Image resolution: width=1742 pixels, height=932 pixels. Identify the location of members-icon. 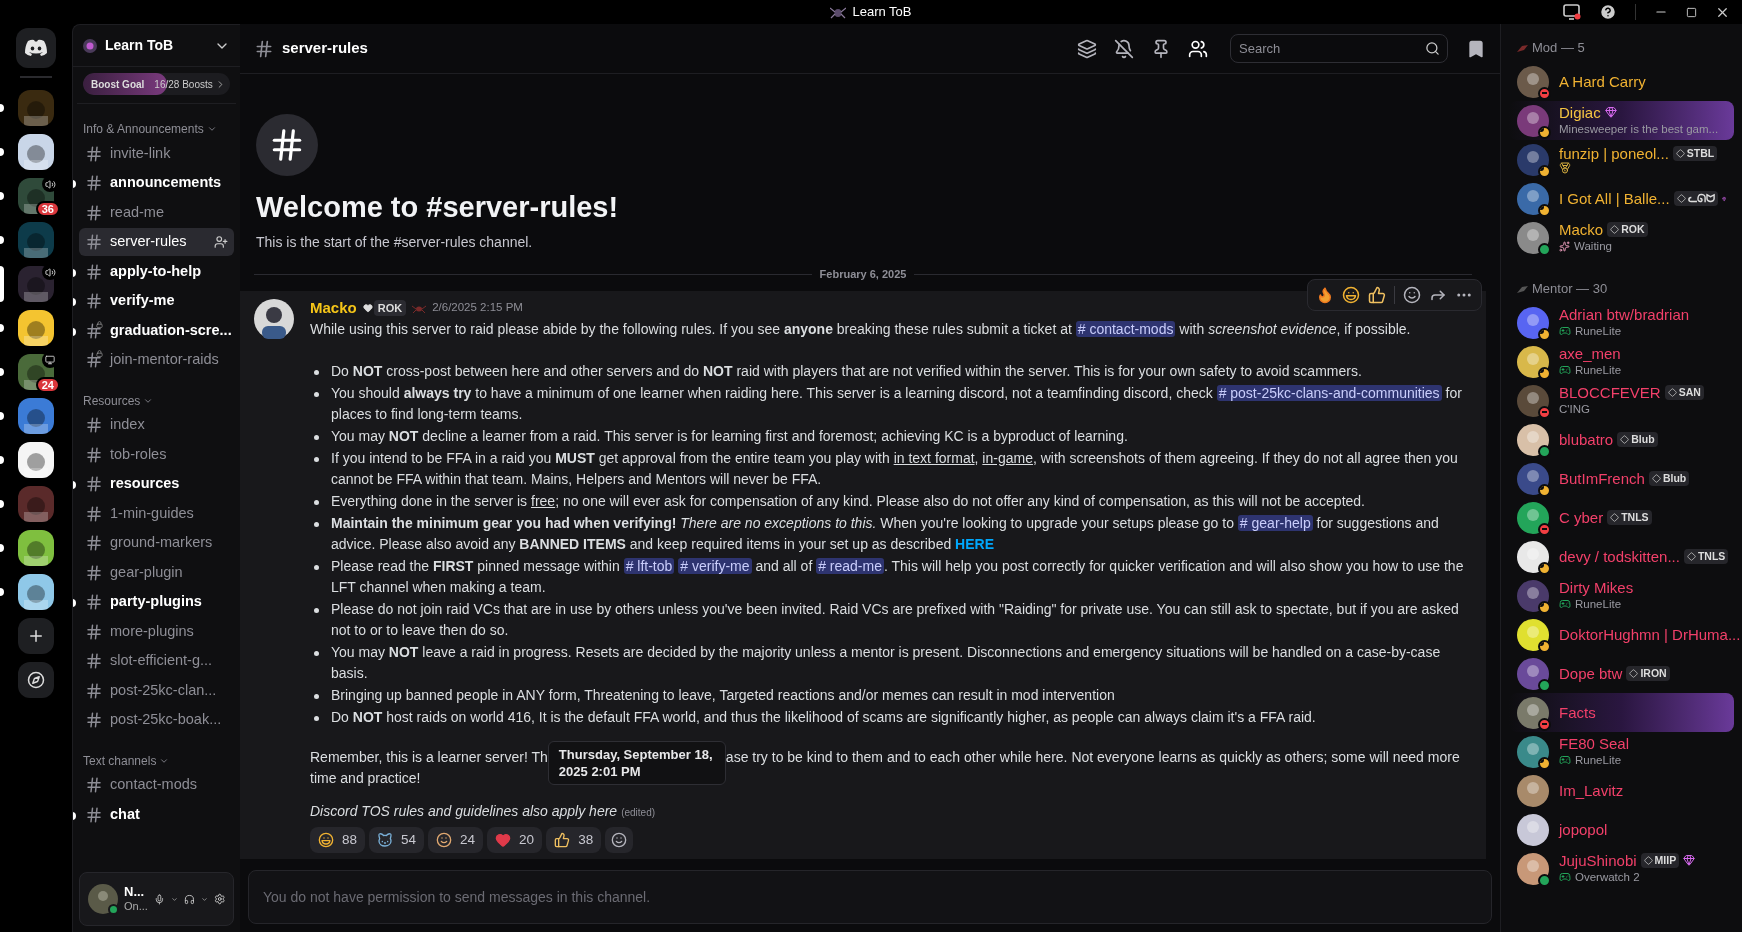
(1198, 48).